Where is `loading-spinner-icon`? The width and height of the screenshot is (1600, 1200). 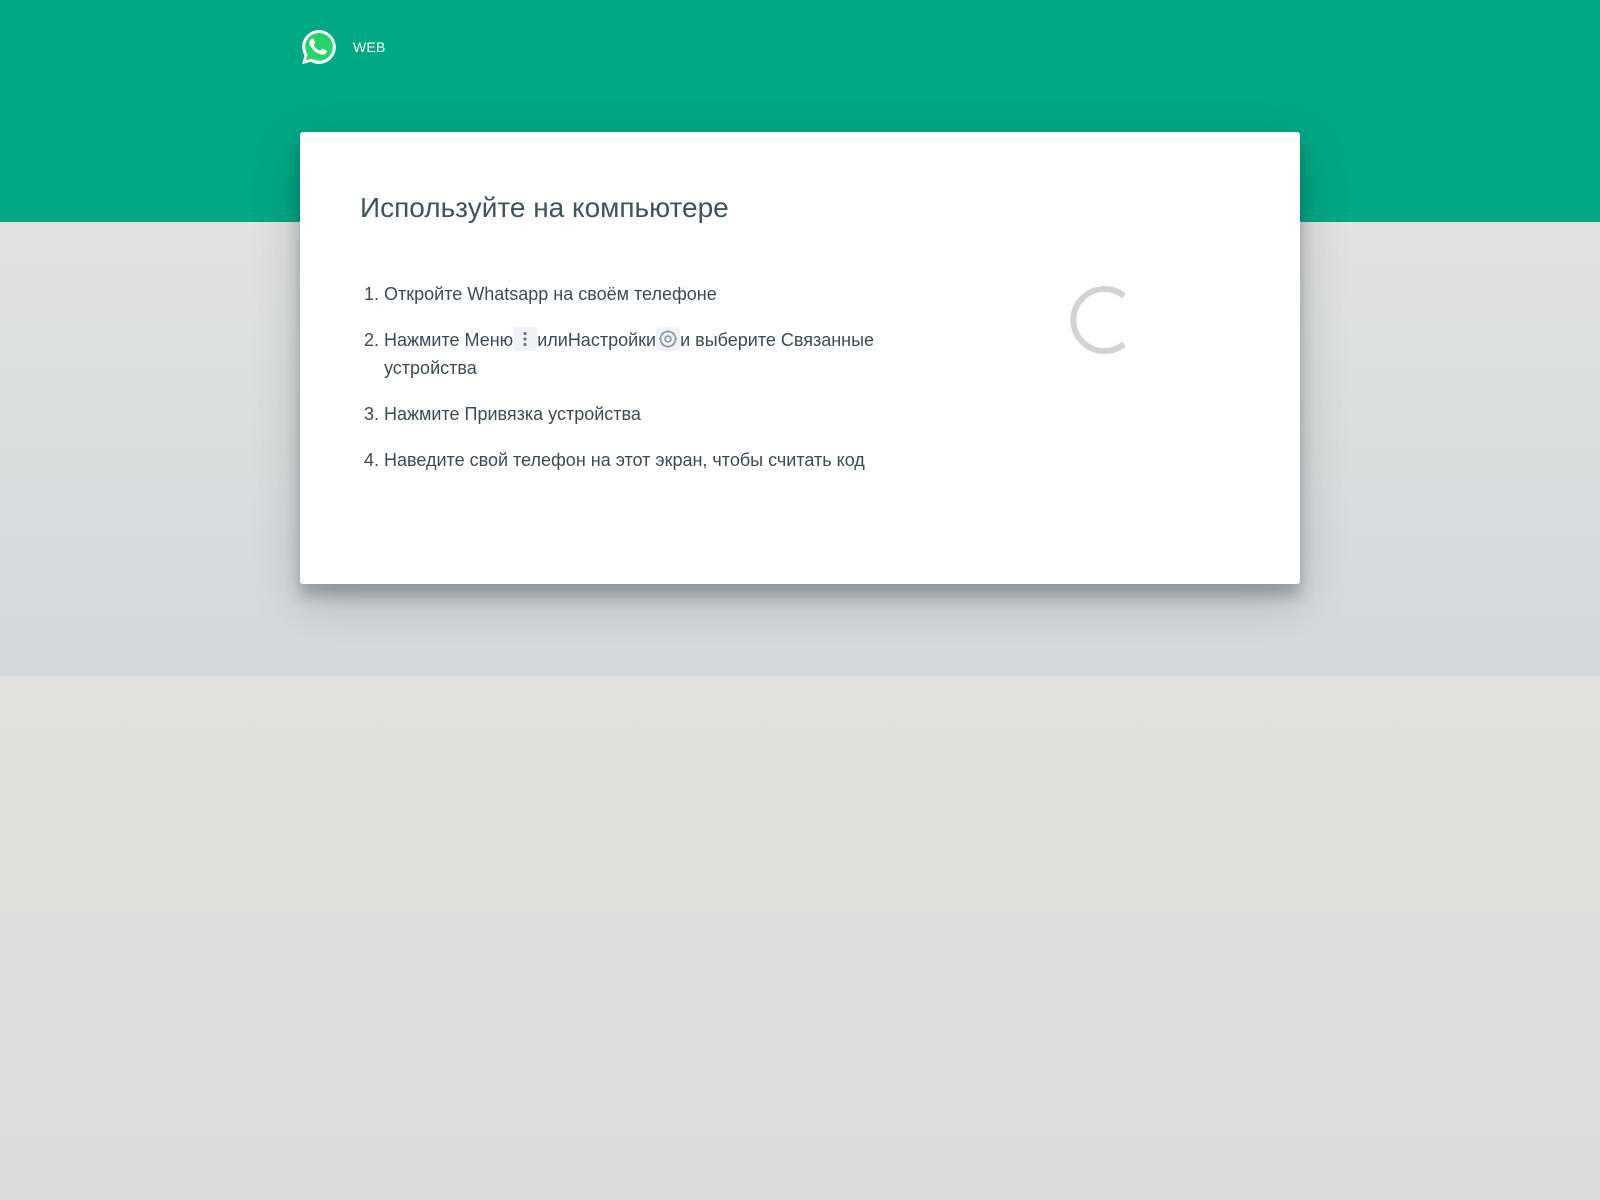
loading-spinner-icon is located at coordinates (1098, 320).